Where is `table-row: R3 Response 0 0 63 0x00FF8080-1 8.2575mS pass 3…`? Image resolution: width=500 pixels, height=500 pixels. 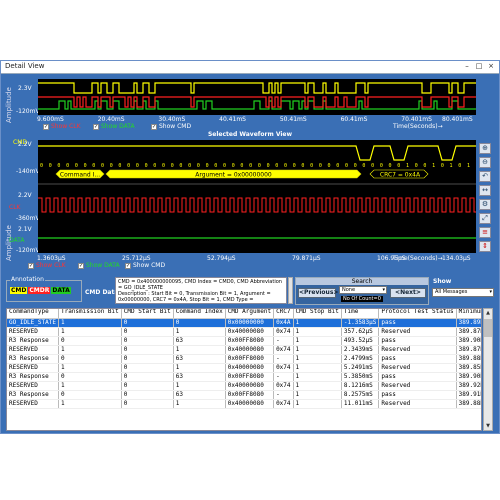
table-row: R3 Response 0 0 63 0x00FF8080-1 8.2575mS pass 3… is located at coordinates (244, 395).